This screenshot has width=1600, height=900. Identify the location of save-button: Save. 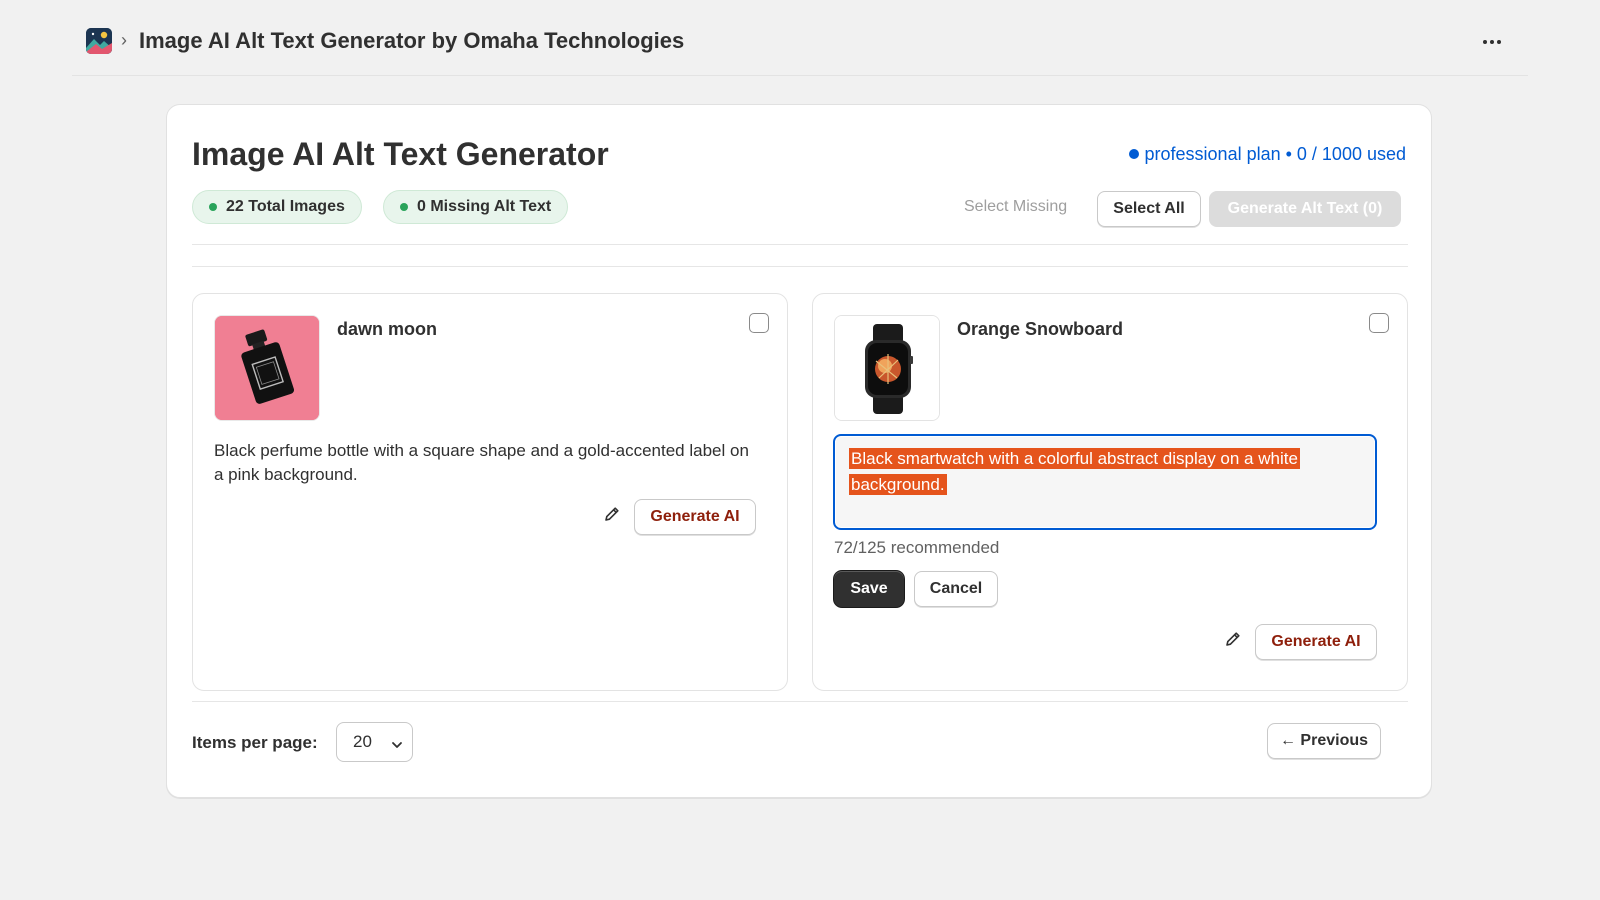
(869, 589).